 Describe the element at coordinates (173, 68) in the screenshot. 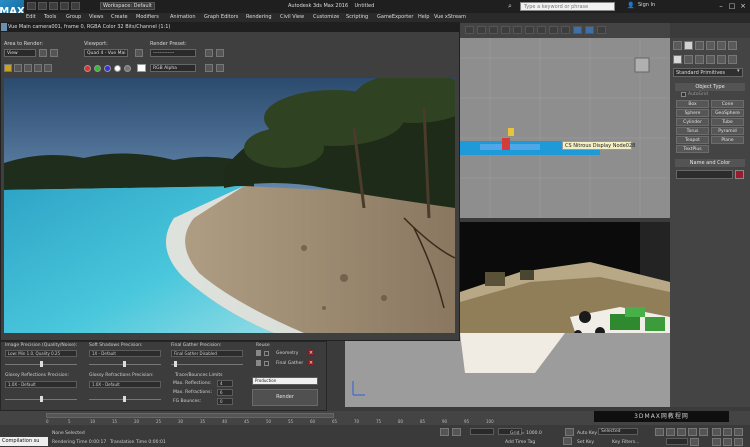

I see `channel-dropdown: RGB Alpha` at that location.